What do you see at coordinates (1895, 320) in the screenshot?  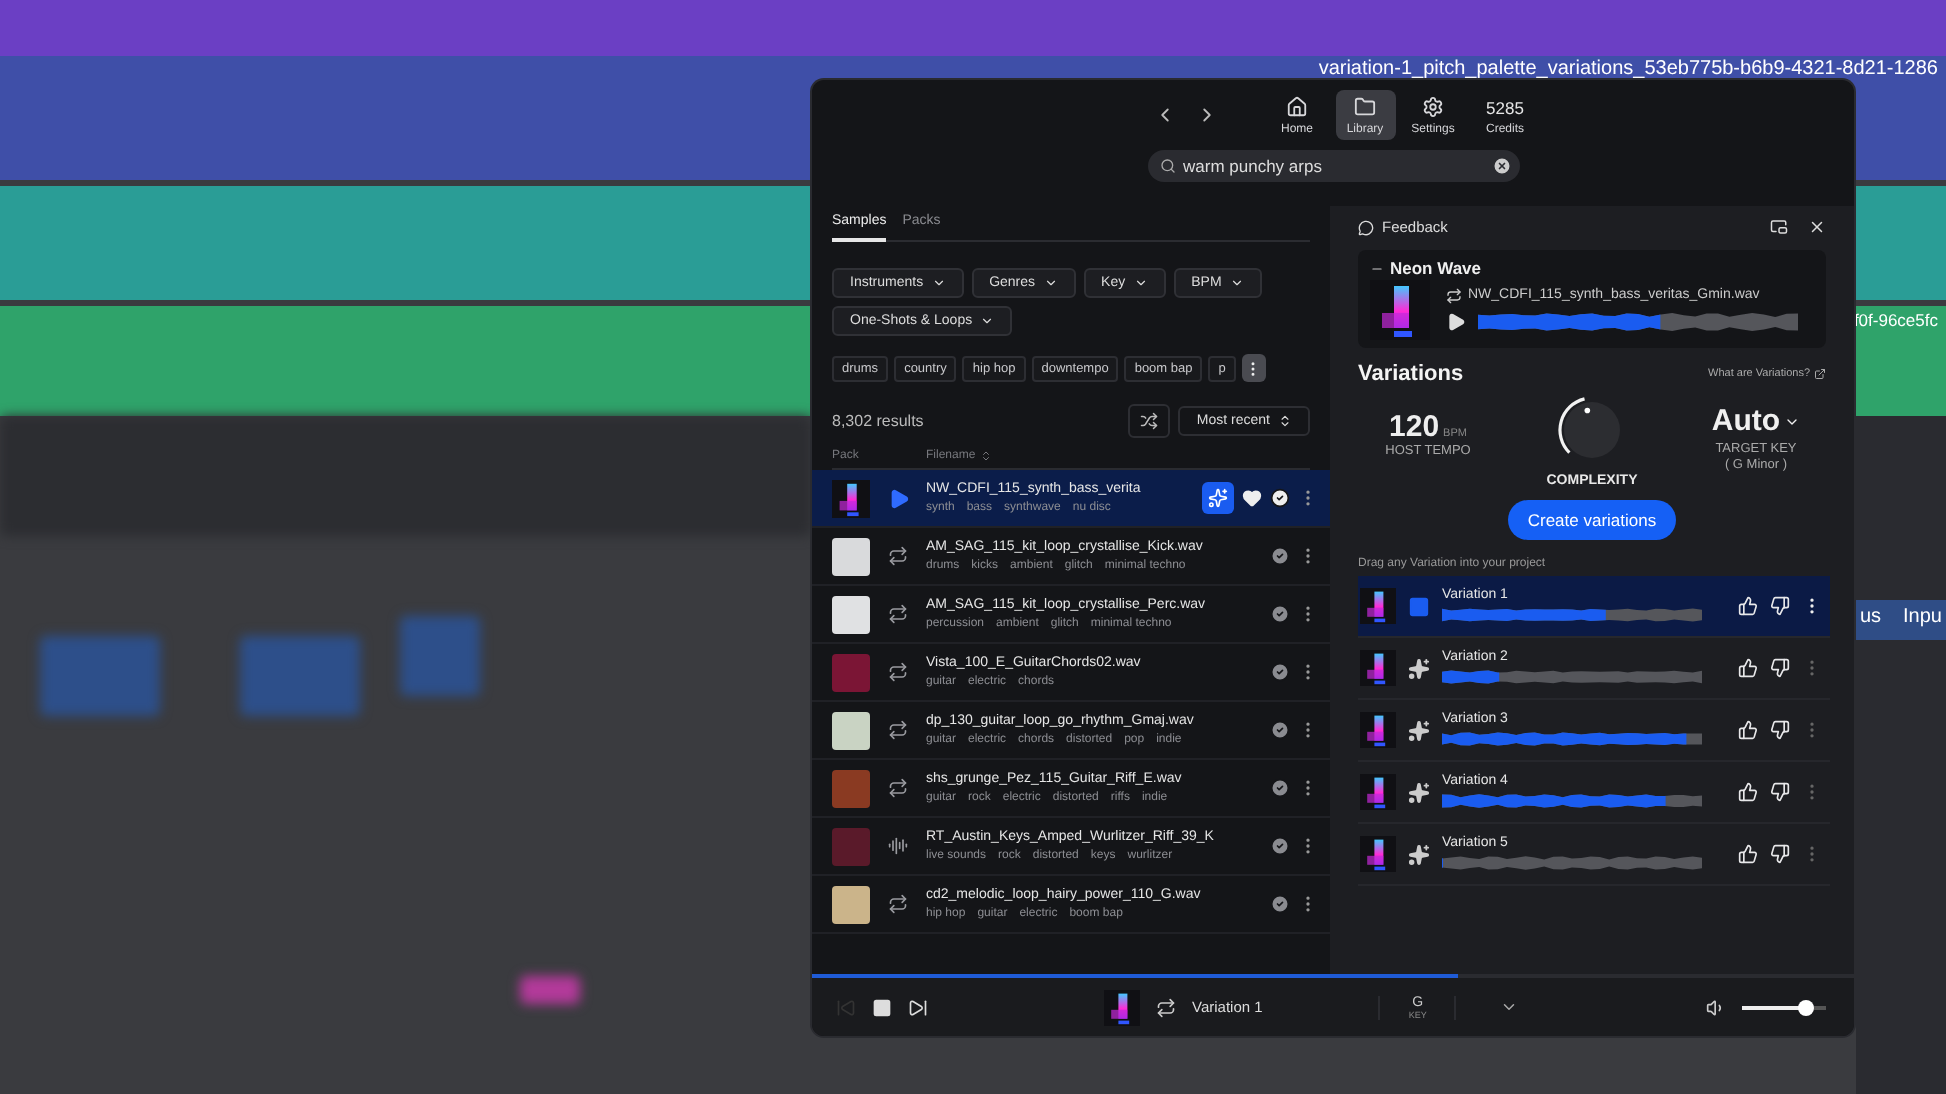 I see `clip-title: f0f-96ce5fc` at bounding box center [1895, 320].